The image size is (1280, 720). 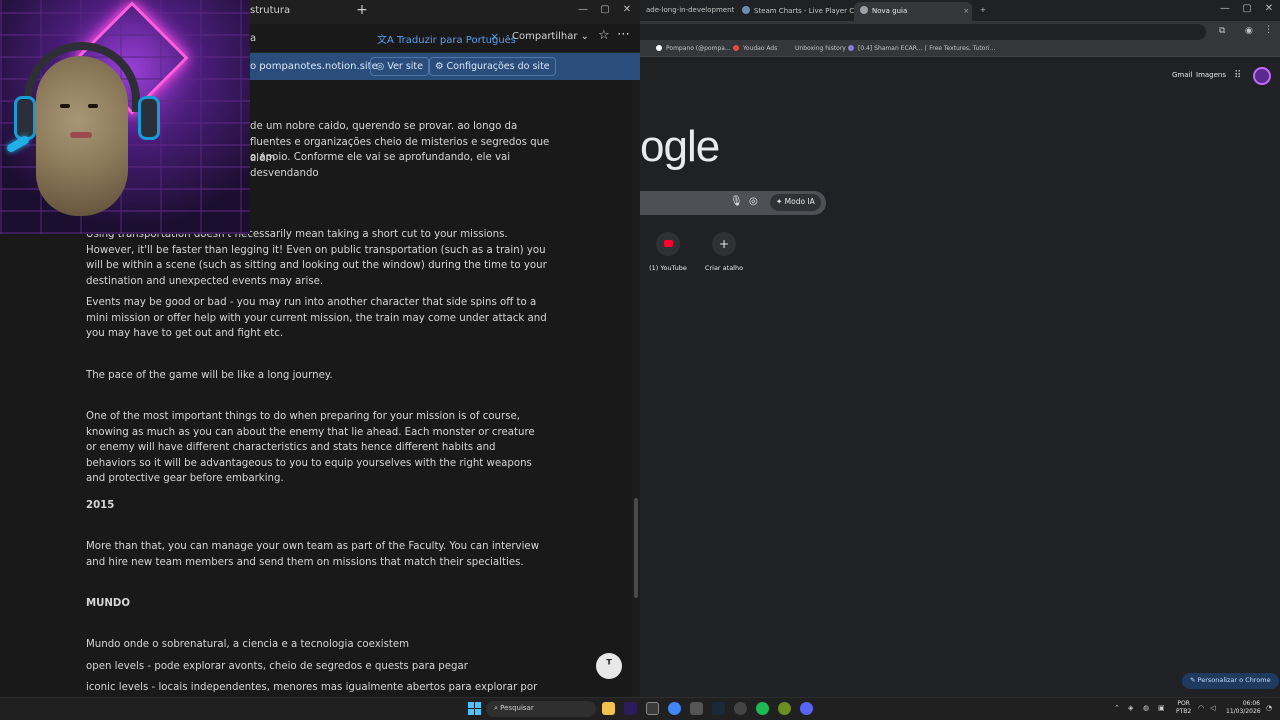 I want to click on notification-bell-icon: ◔, so click(x=1269, y=708).